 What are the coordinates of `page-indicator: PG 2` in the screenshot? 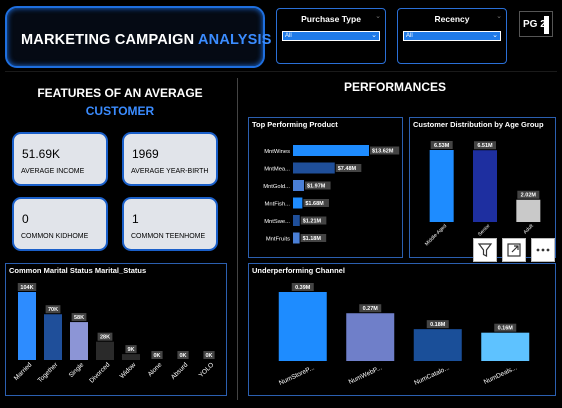 It's located at (534, 24).